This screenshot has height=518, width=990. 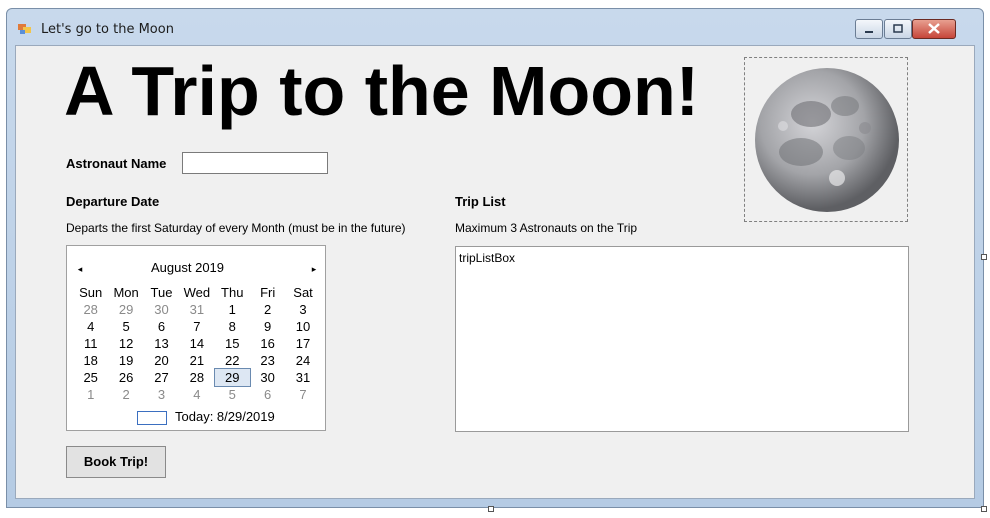 I want to click on calendar-week: 1 2 3 4 5 6 7, so click(x=197, y=394).